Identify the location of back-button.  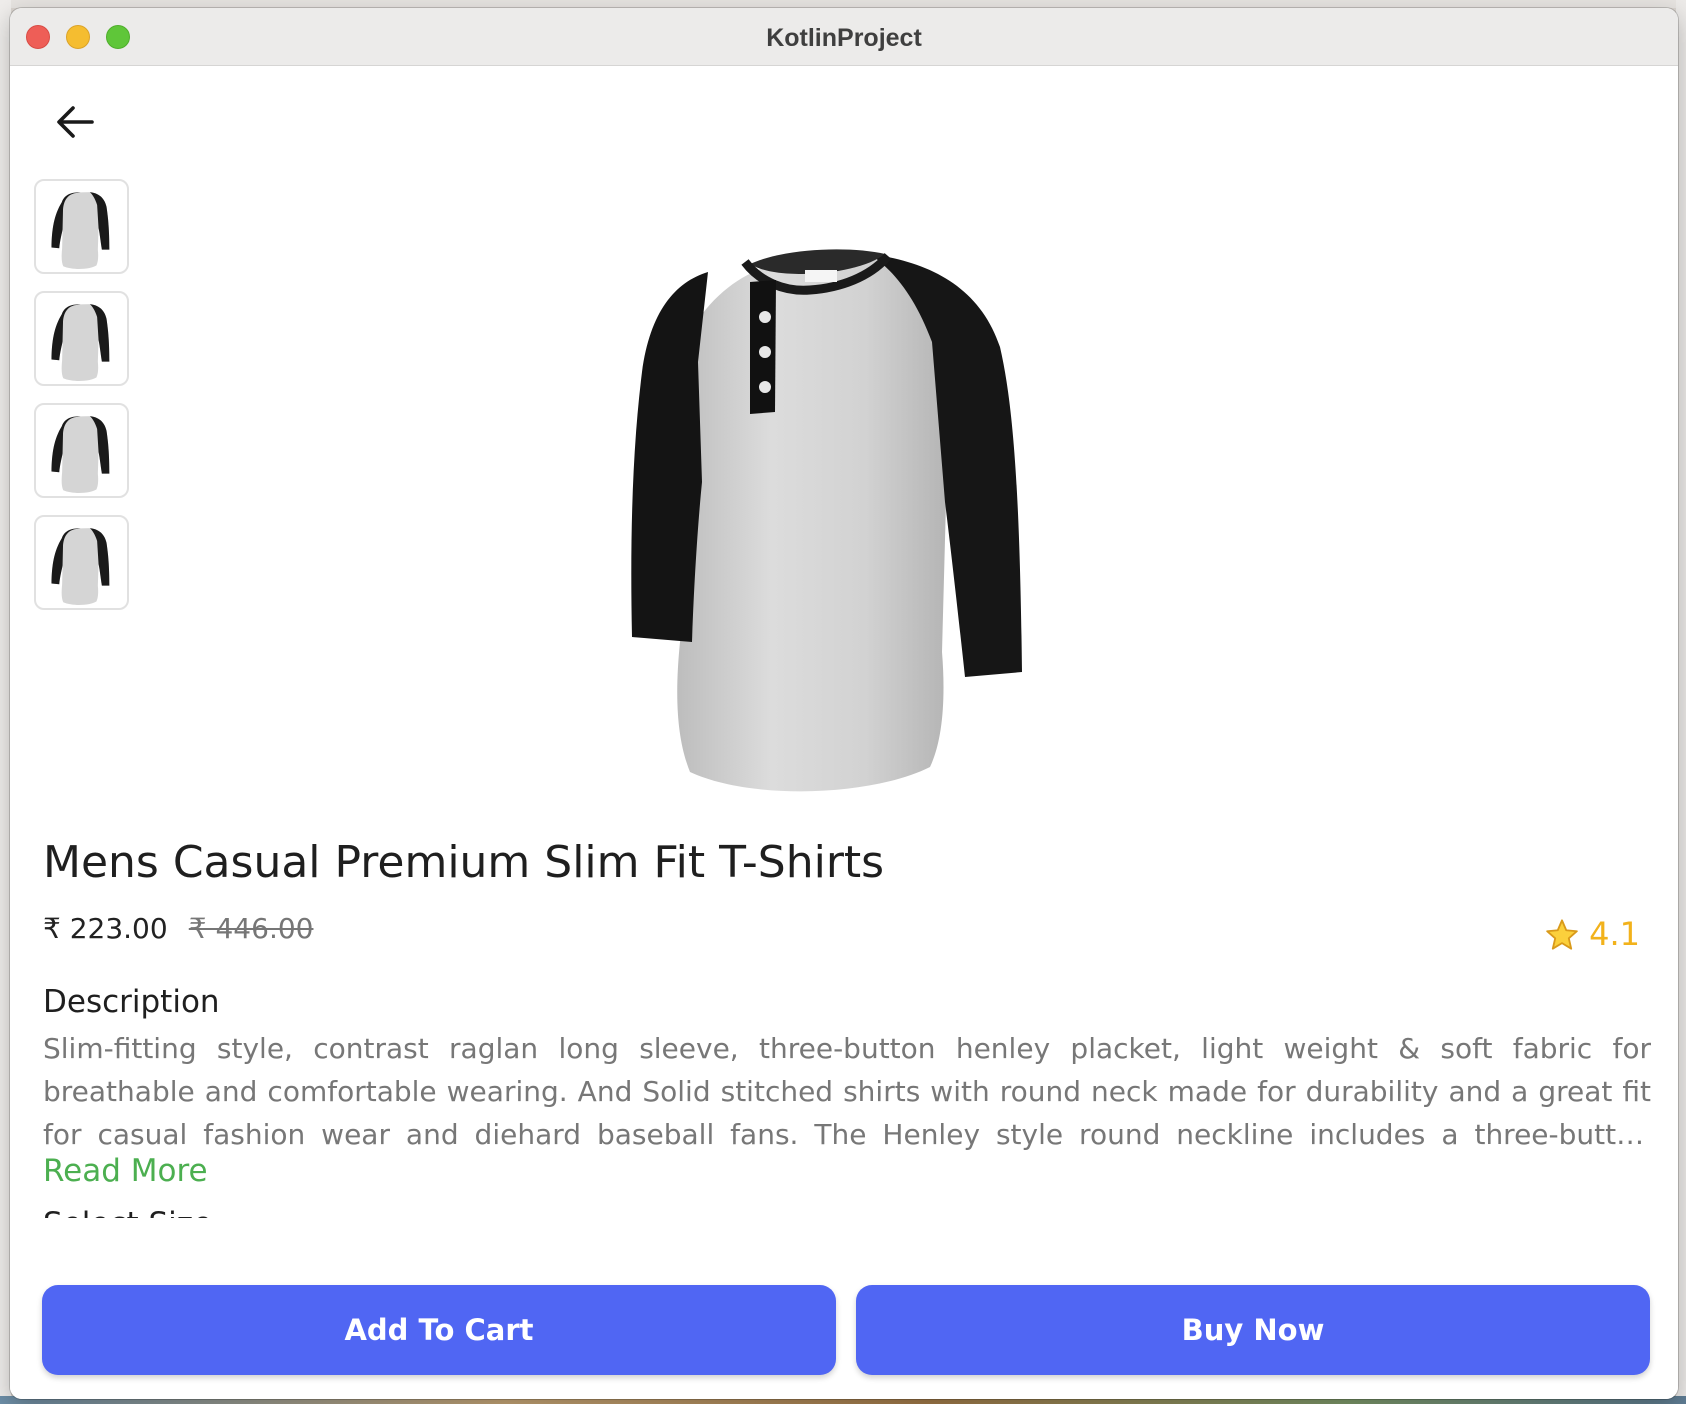
(75, 122).